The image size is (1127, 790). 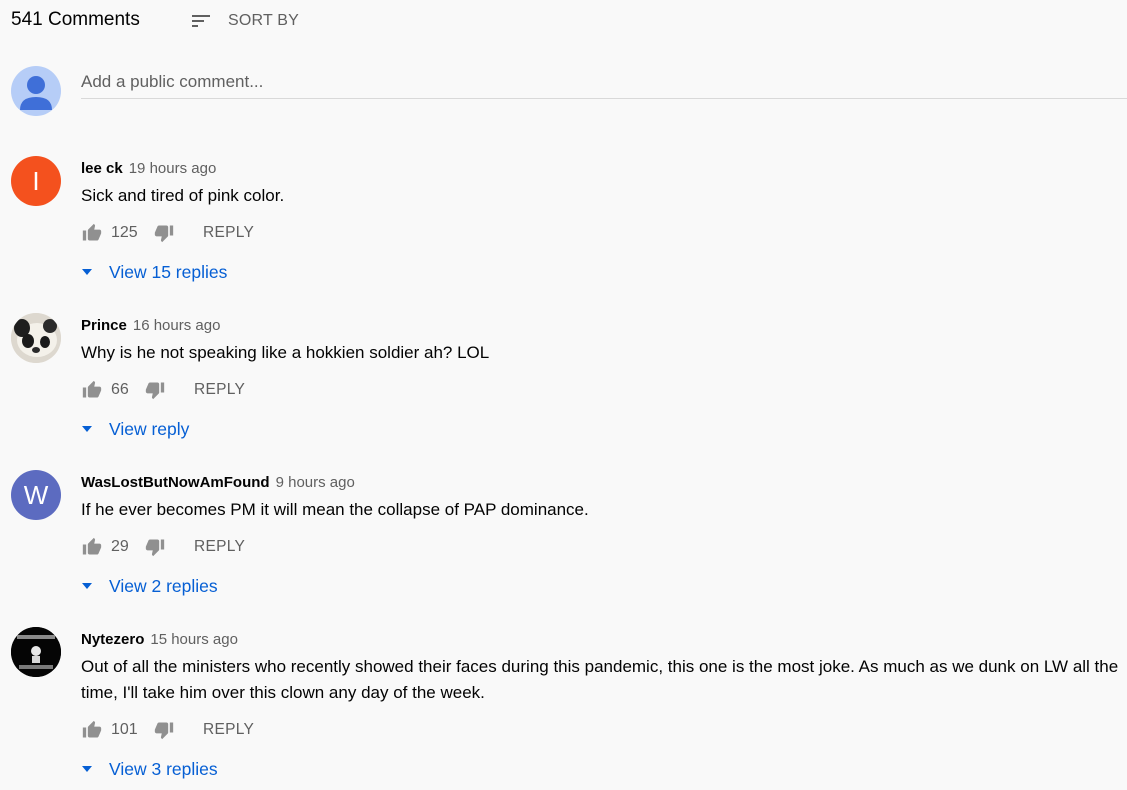 What do you see at coordinates (604, 168) in the screenshot?
I see `comment-meta: lee ck 19 hours ago` at bounding box center [604, 168].